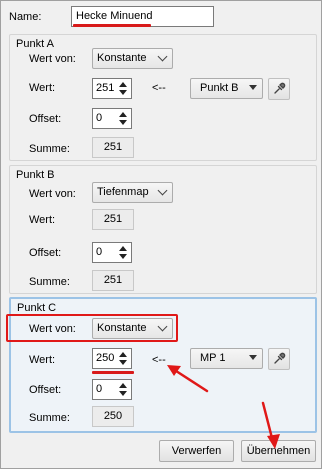 The image size is (322, 470). I want to click on arrowhead-wert, so click(174, 370).